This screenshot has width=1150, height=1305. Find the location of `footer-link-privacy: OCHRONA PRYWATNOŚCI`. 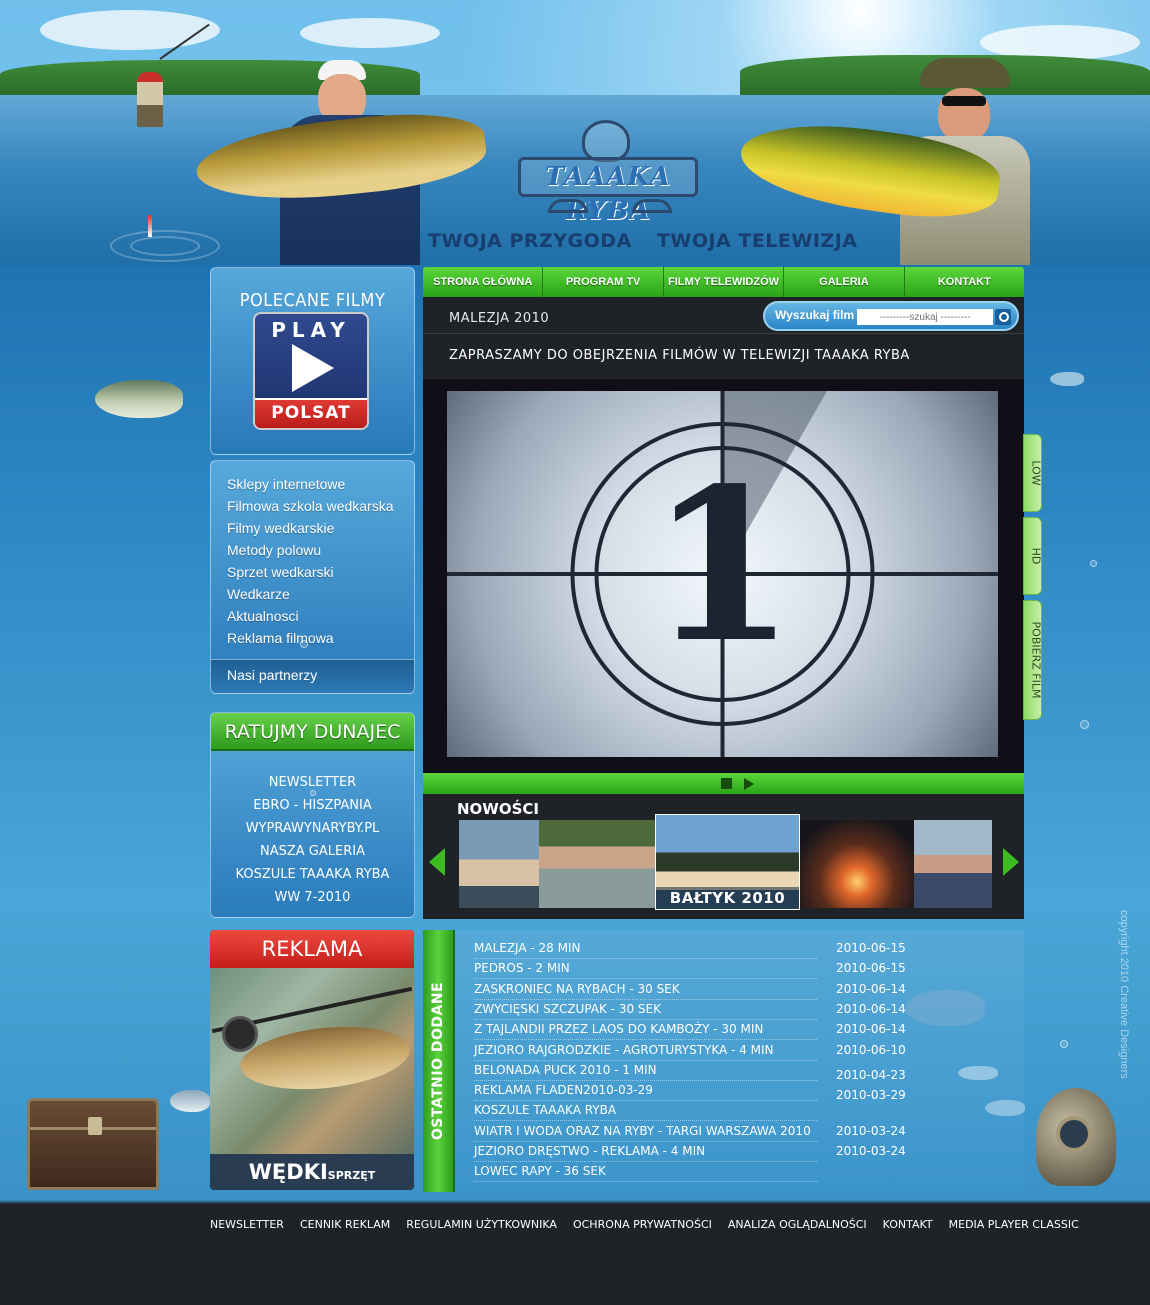

footer-link-privacy: OCHRONA PRYWATNOŚCI is located at coordinates (642, 1224).